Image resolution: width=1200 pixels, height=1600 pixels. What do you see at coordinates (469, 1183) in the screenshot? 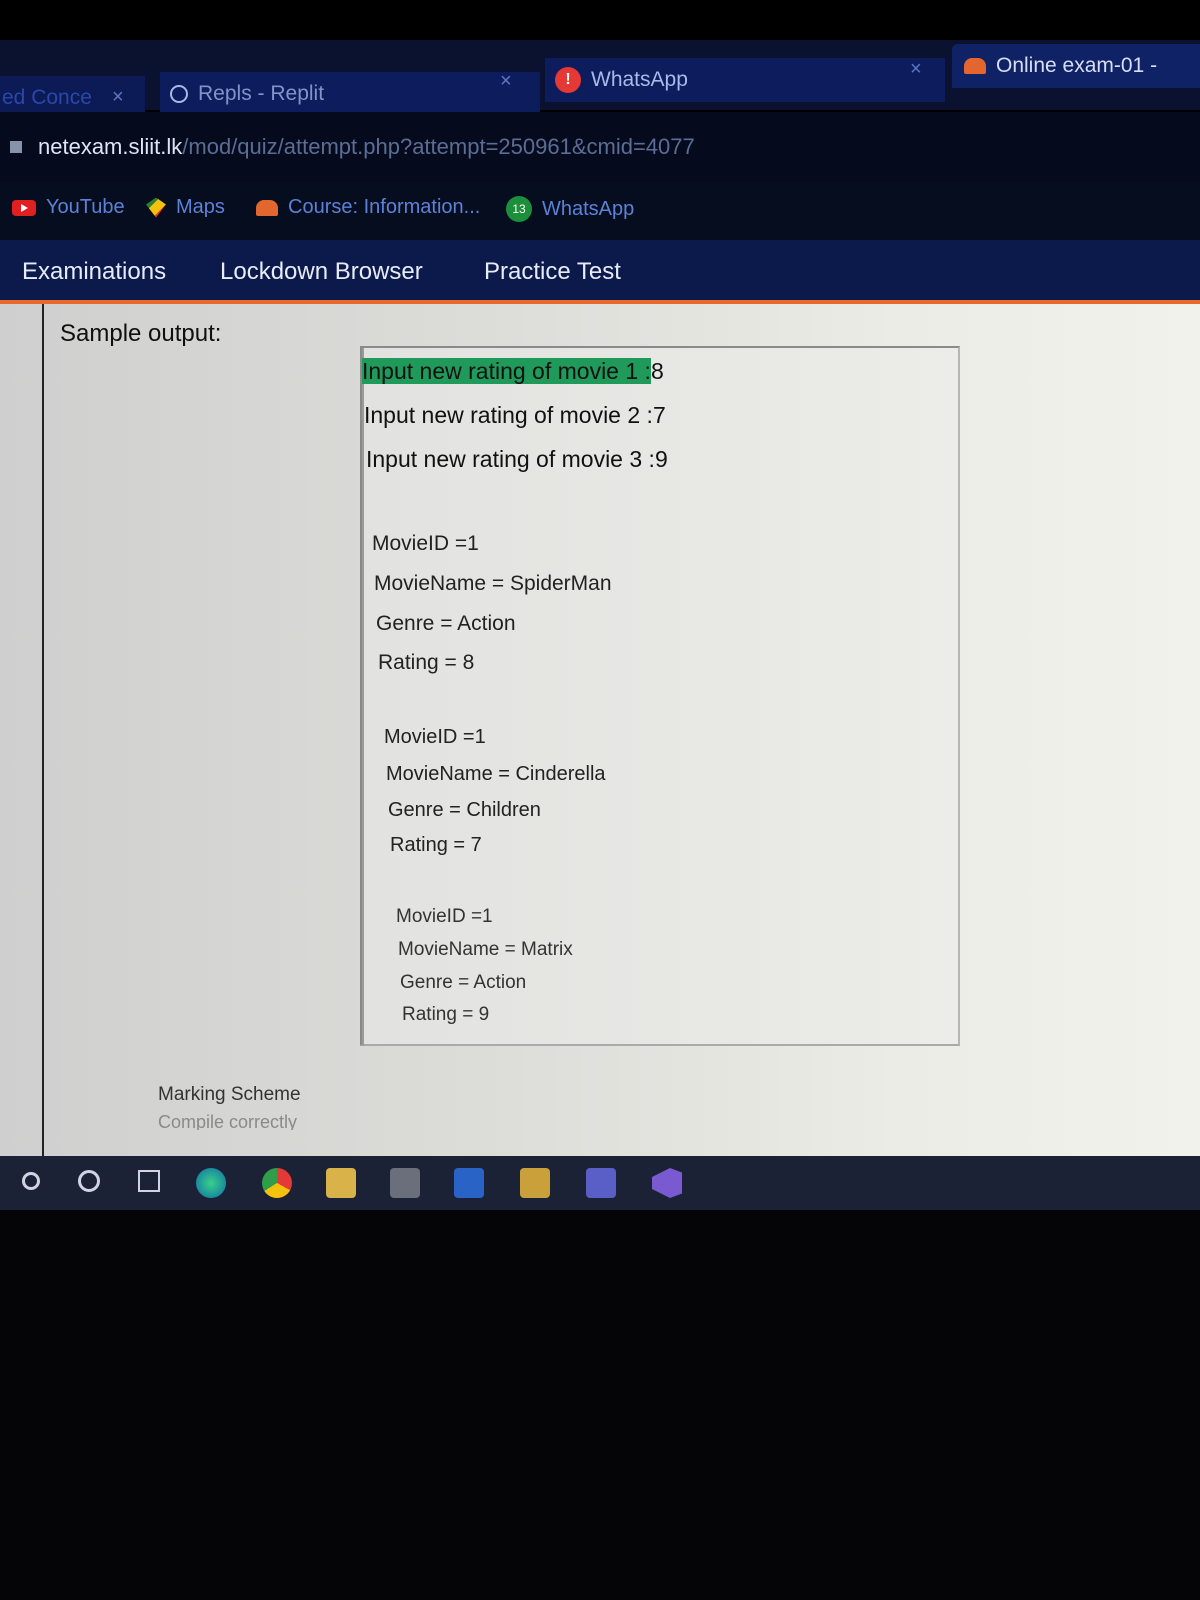
I see `mail-icon` at bounding box center [469, 1183].